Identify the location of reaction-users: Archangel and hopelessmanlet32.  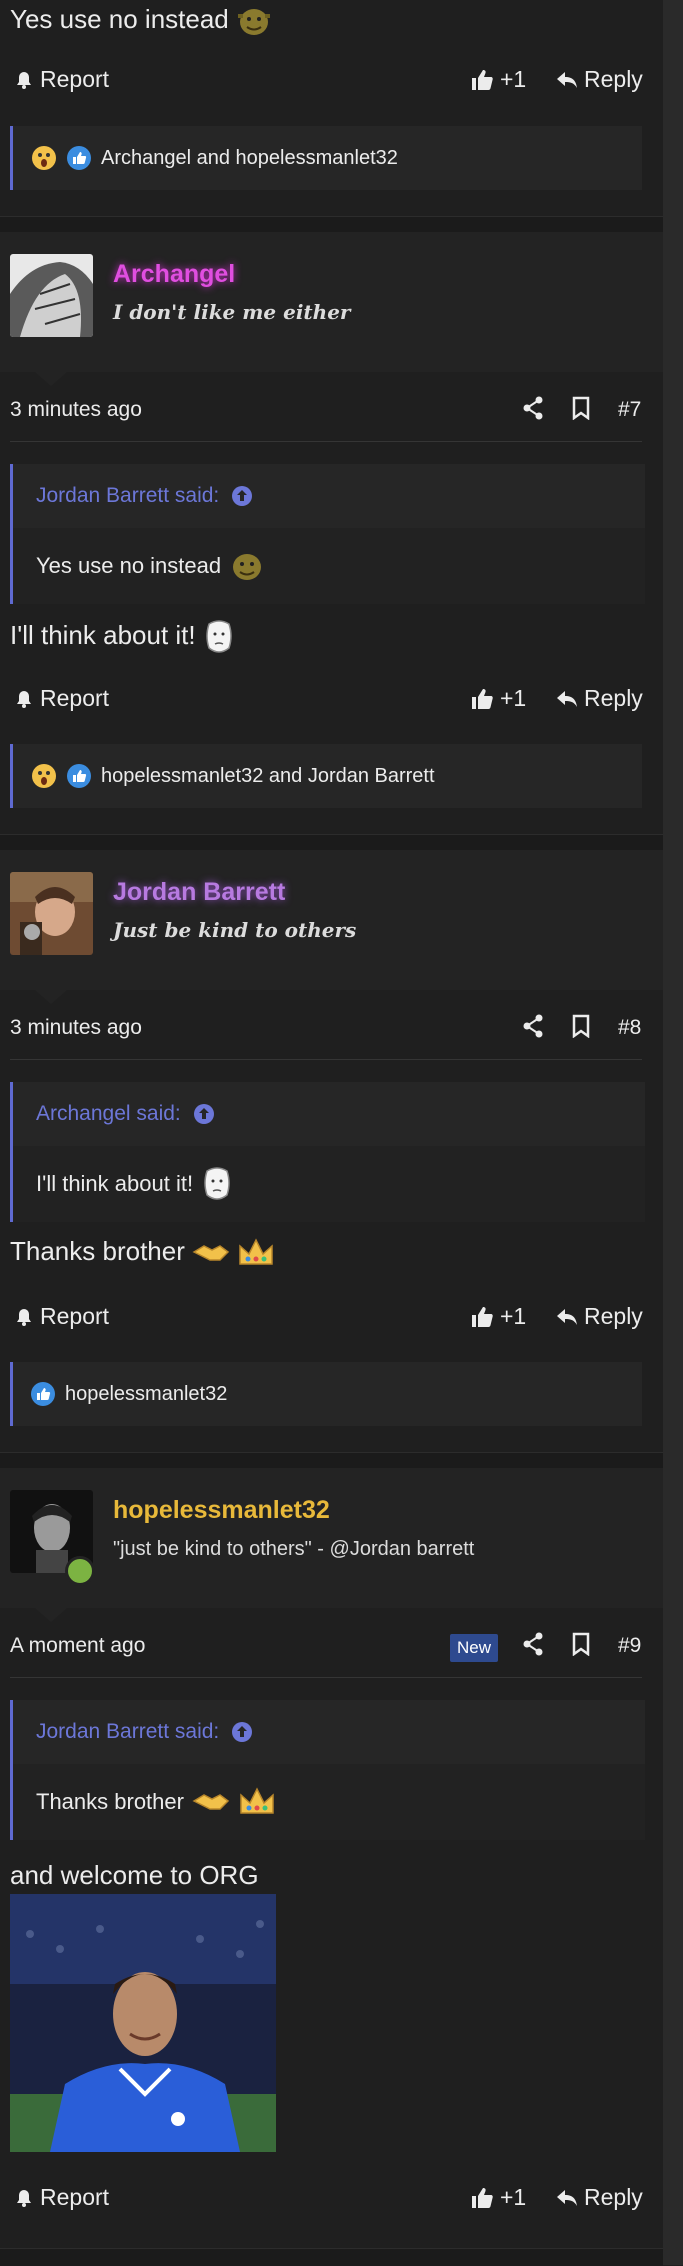
(249, 158).